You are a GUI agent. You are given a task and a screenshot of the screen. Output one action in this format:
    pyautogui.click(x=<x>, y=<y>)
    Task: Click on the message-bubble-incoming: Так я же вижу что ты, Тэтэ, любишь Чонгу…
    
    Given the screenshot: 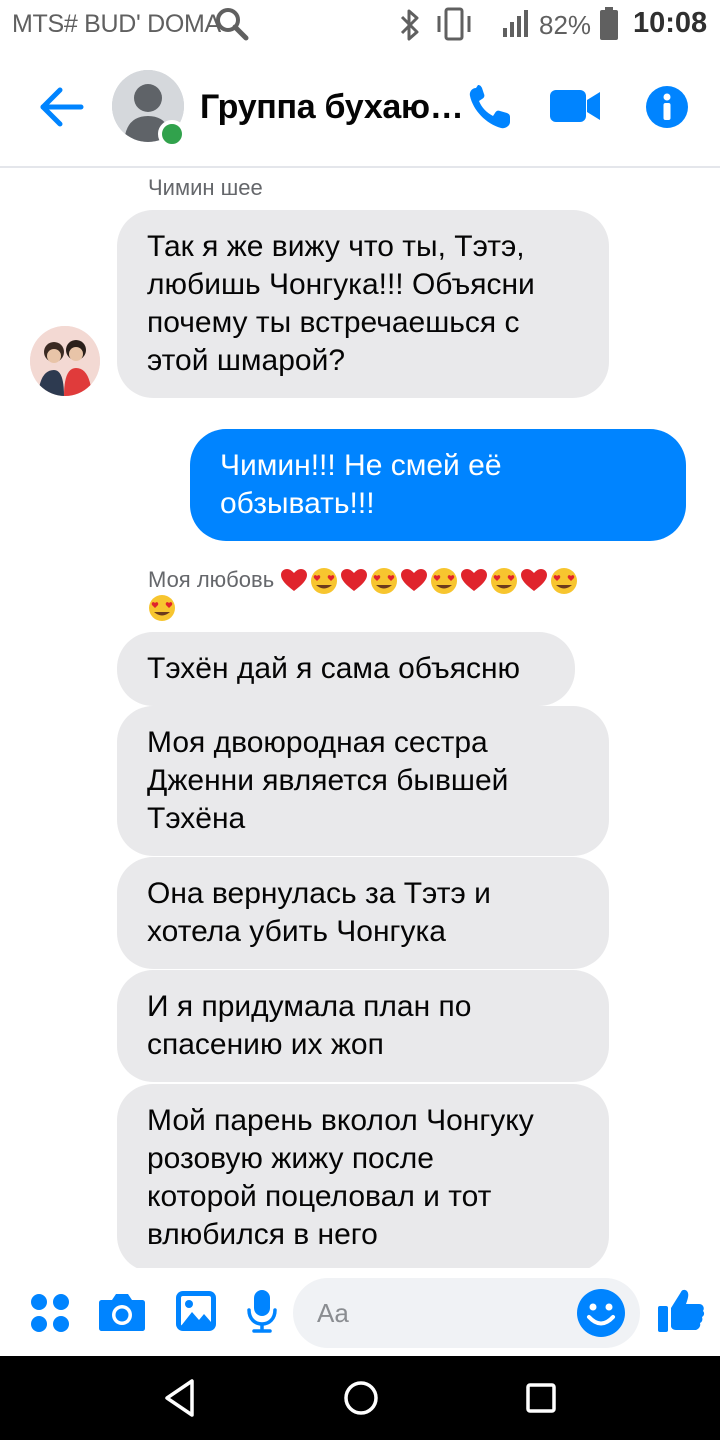 What is the action you would take?
    pyautogui.click(x=363, y=304)
    